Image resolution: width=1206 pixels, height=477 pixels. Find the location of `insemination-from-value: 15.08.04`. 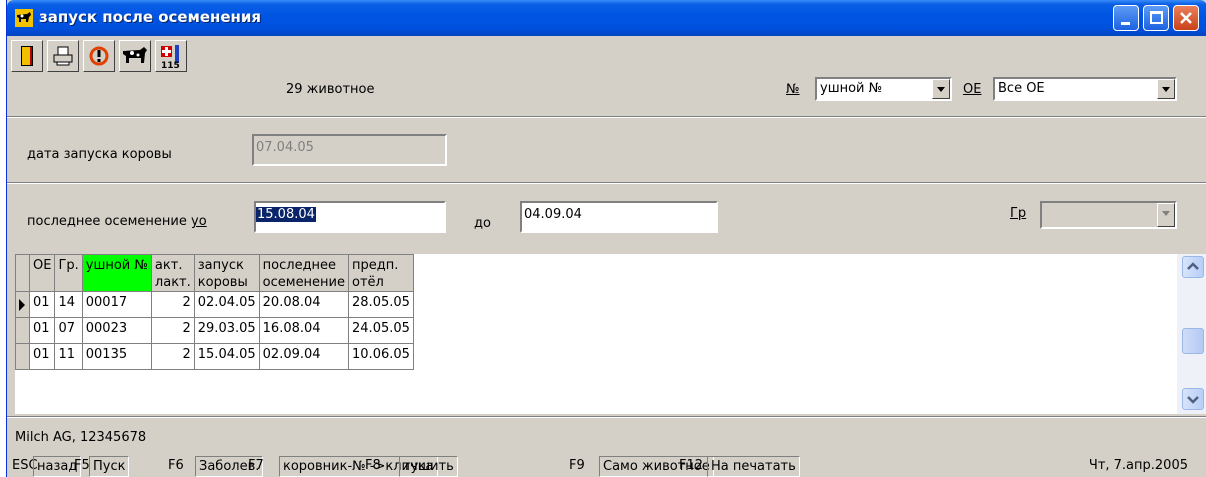

insemination-from-value: 15.08.04 is located at coordinates (286, 214).